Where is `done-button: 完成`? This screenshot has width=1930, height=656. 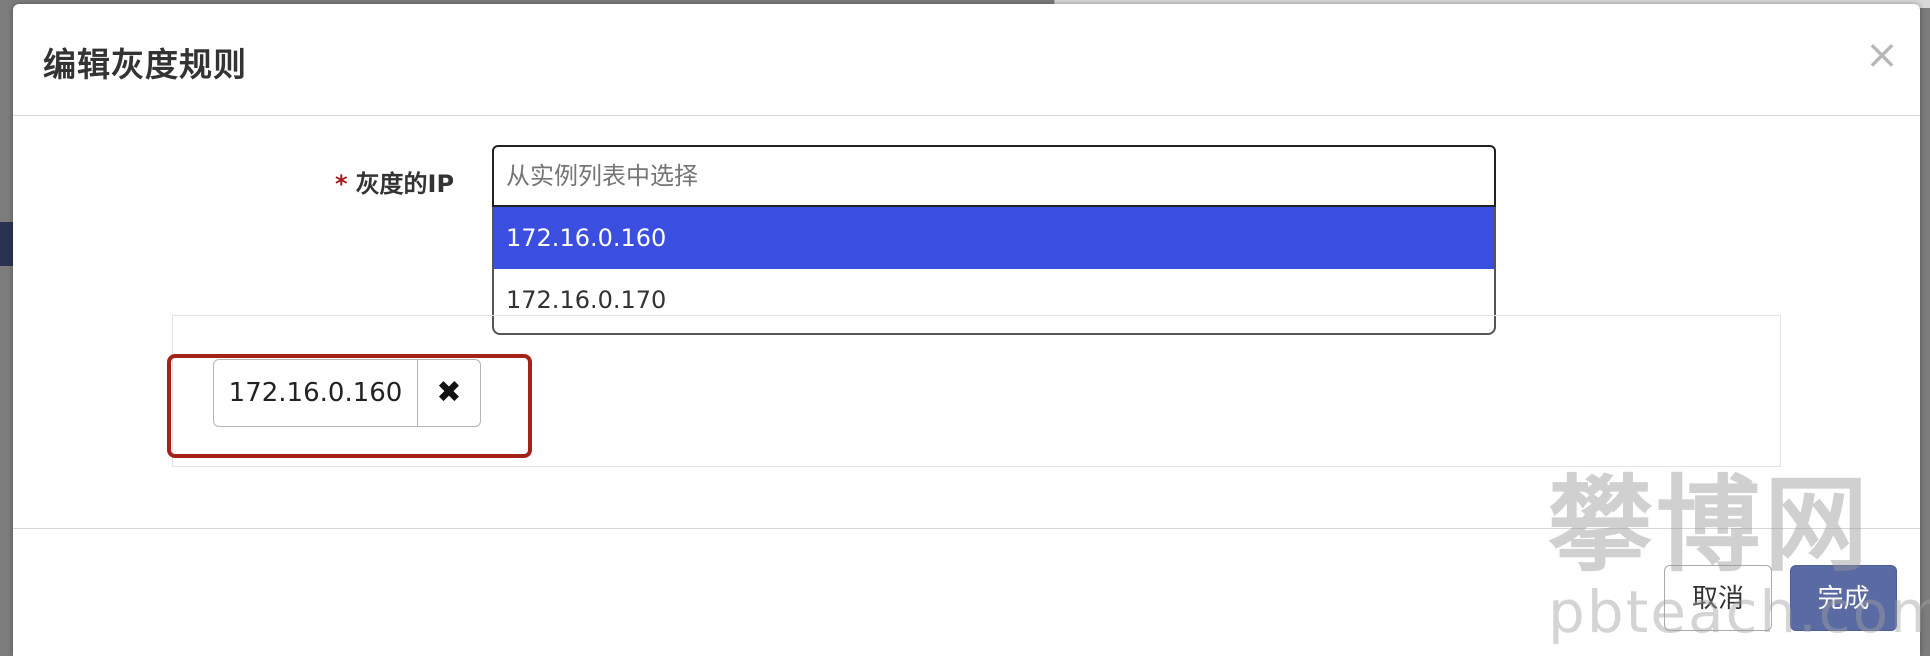 done-button: 完成 is located at coordinates (1843, 598).